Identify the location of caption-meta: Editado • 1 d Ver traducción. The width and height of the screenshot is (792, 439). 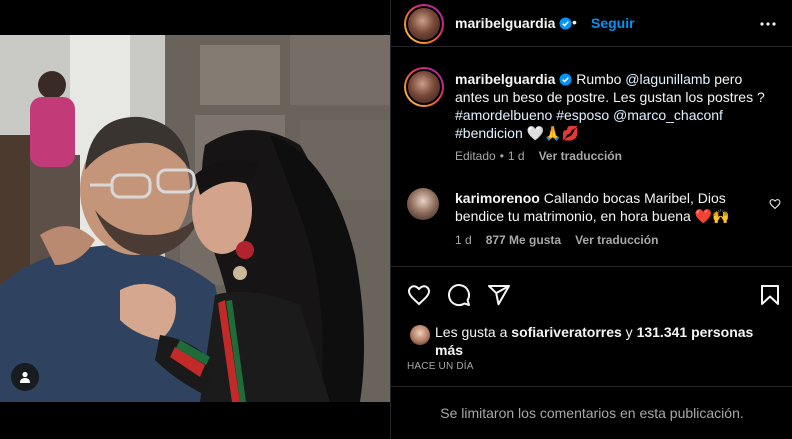
(543, 156).